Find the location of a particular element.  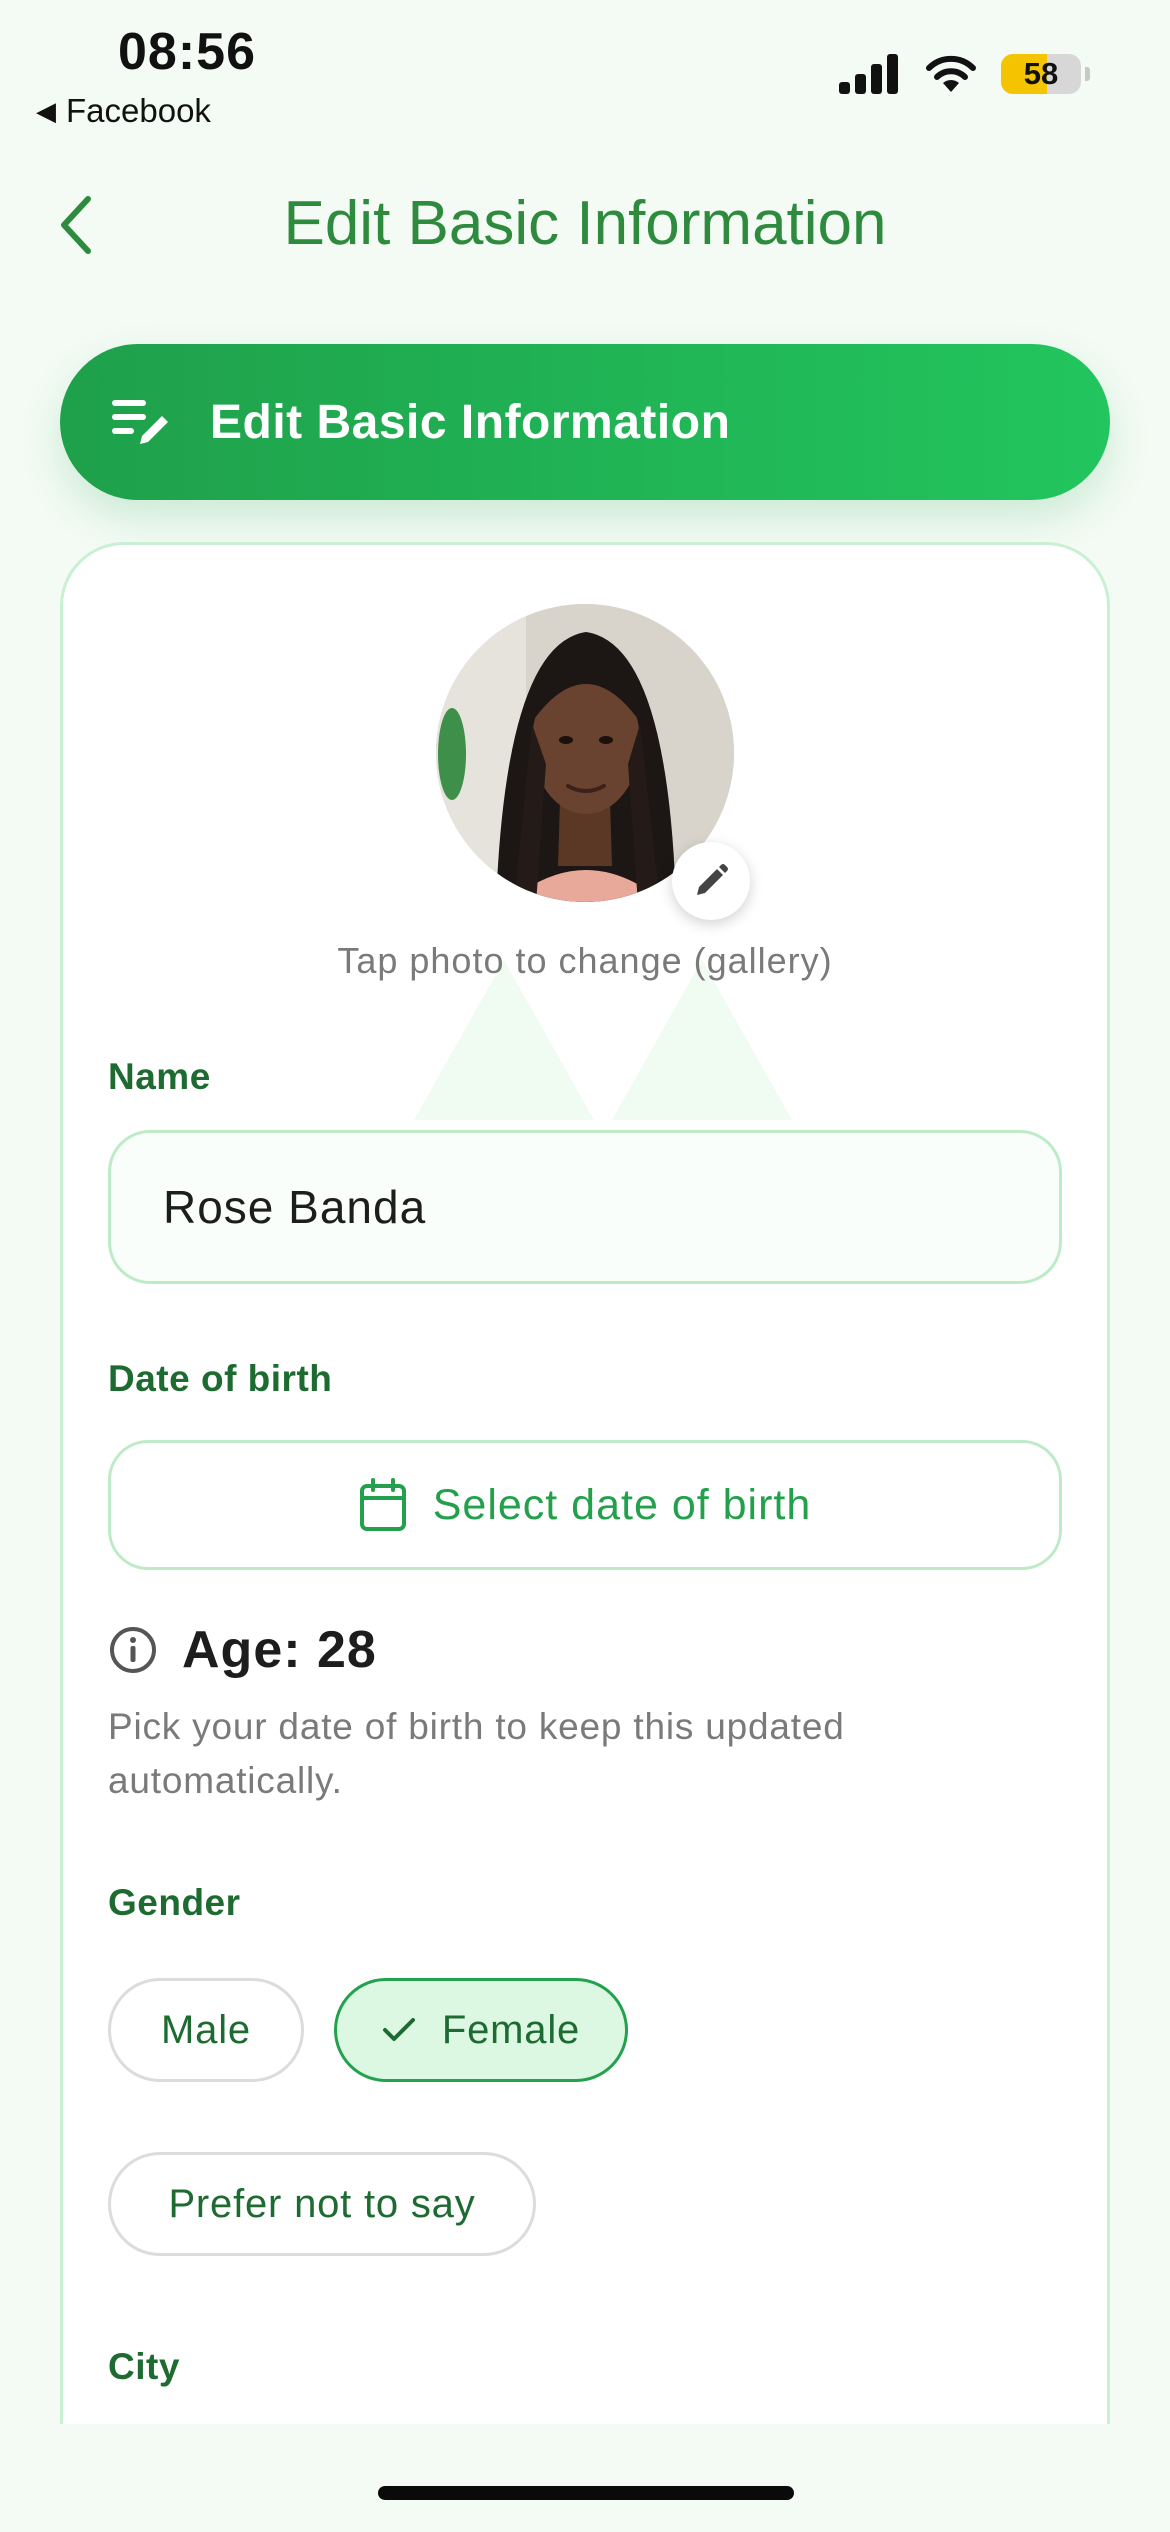

page-title: Edit Basic Information is located at coordinates (585, 223).